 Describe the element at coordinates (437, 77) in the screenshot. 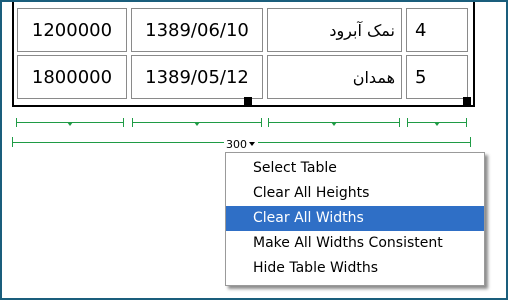

I see `table-cell-index: 5` at that location.